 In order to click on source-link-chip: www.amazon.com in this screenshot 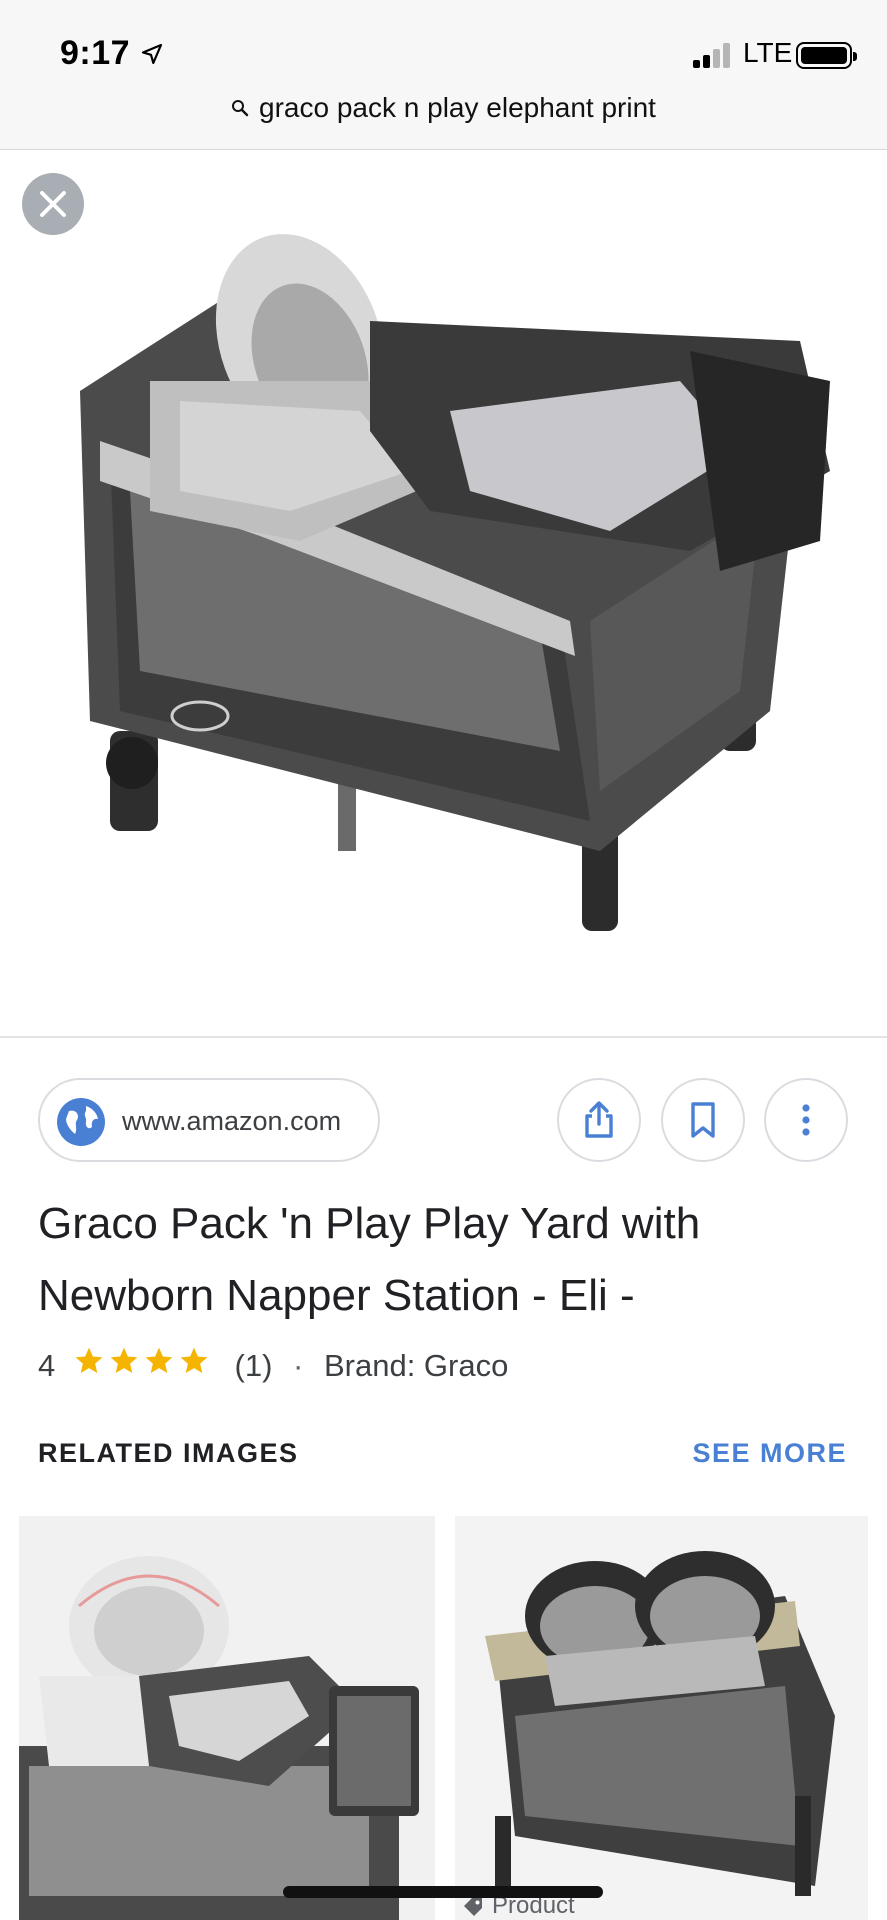, I will do `click(209, 1120)`.